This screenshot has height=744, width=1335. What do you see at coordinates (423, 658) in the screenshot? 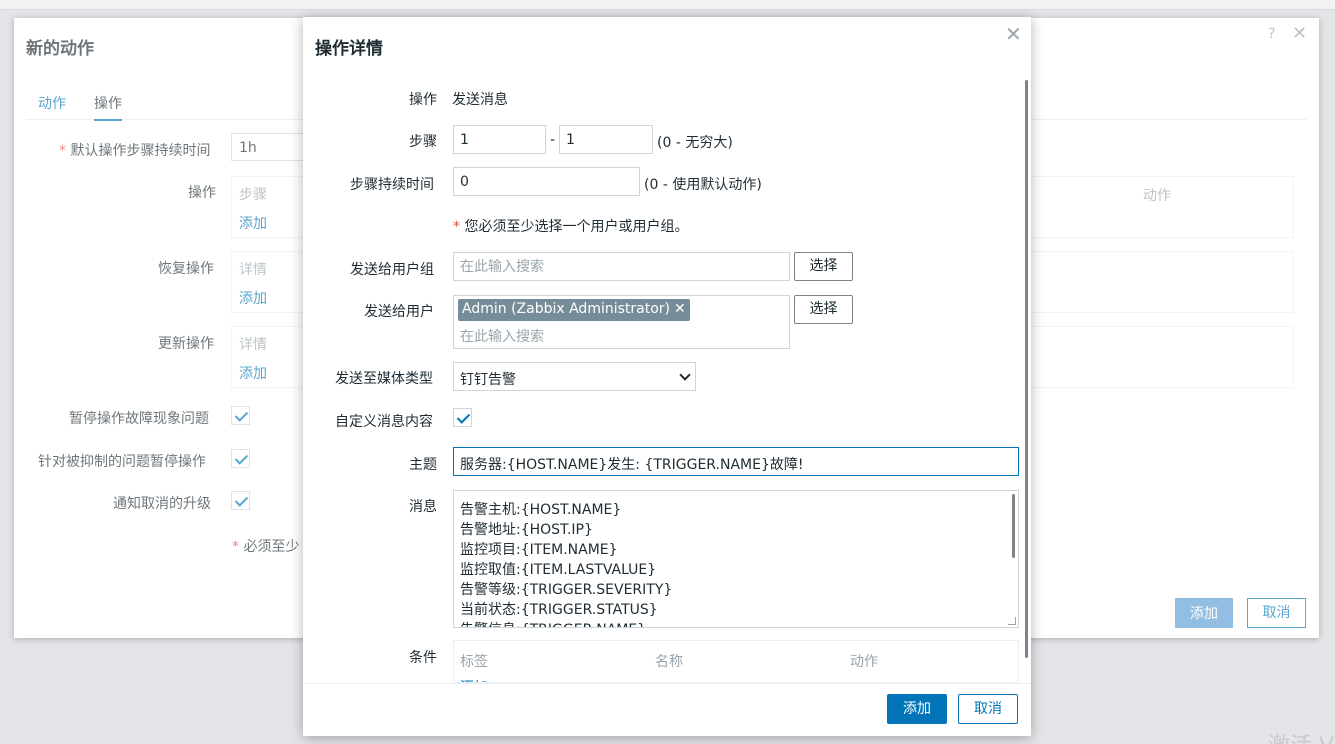
I see `conditions-label: 条件` at bounding box center [423, 658].